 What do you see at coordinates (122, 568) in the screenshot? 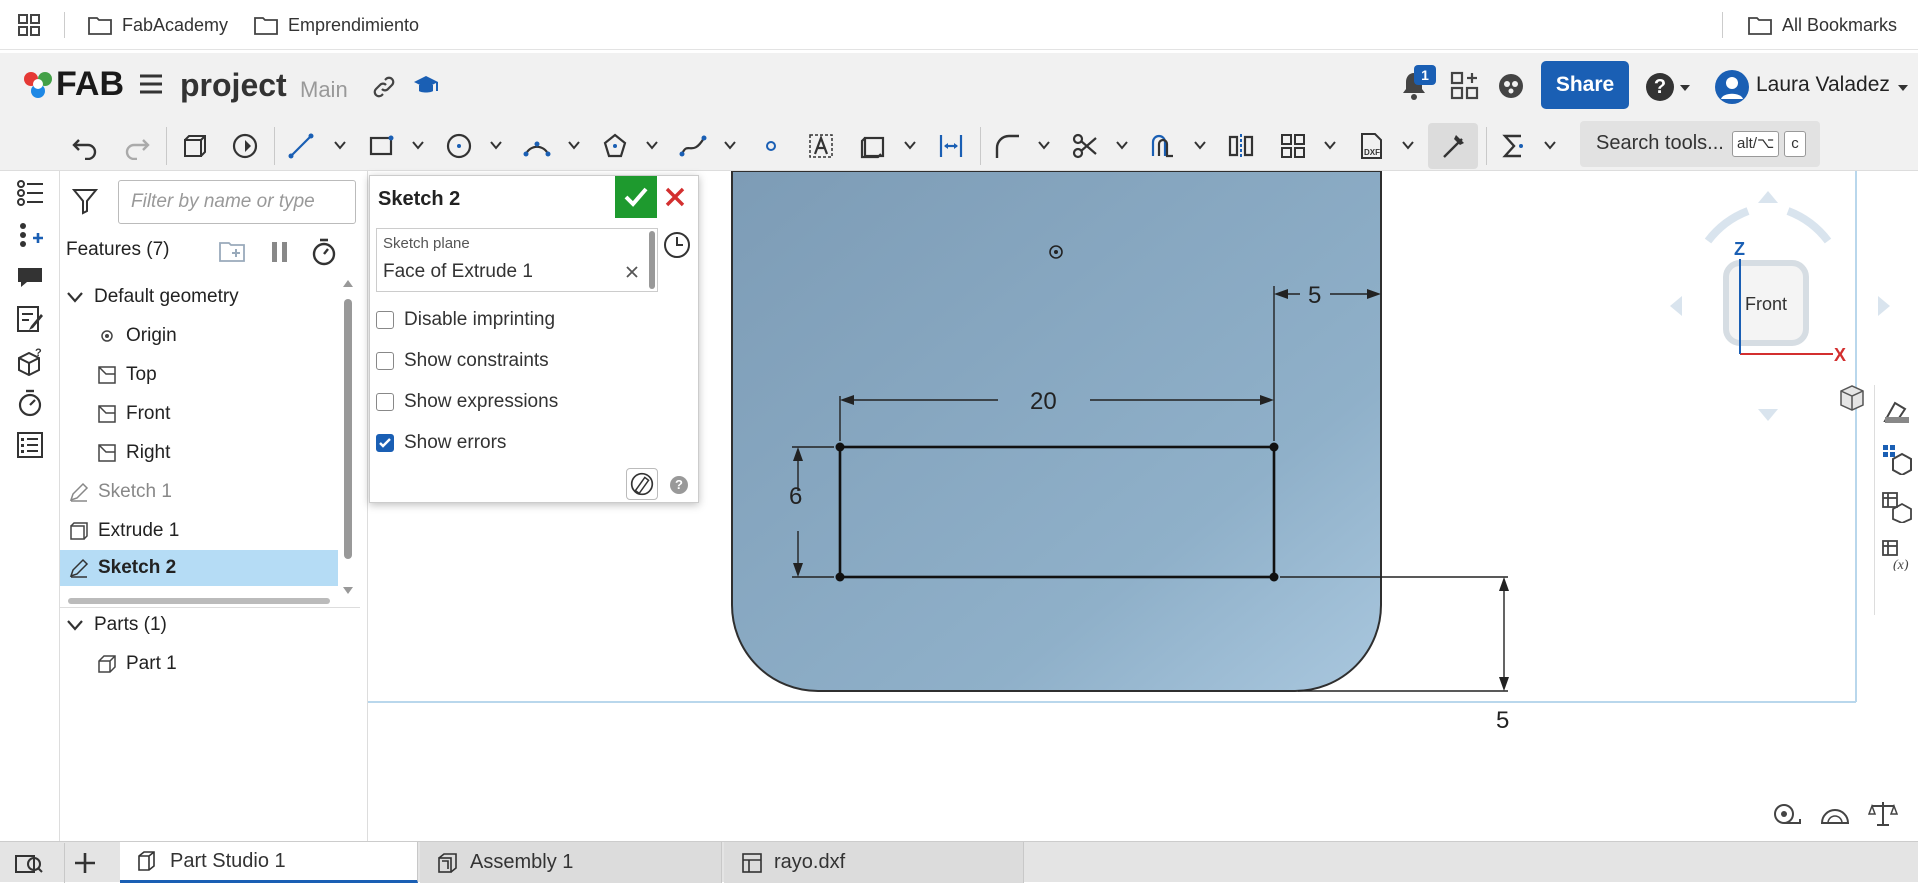
I see `tree-item-sketch-2: Sketch 2` at bounding box center [122, 568].